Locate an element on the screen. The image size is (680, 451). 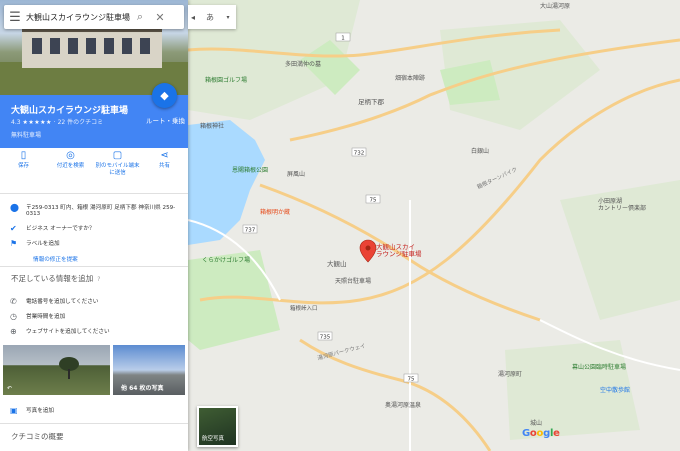
globe-icon: ⊕ is located at coordinates (13, 331).